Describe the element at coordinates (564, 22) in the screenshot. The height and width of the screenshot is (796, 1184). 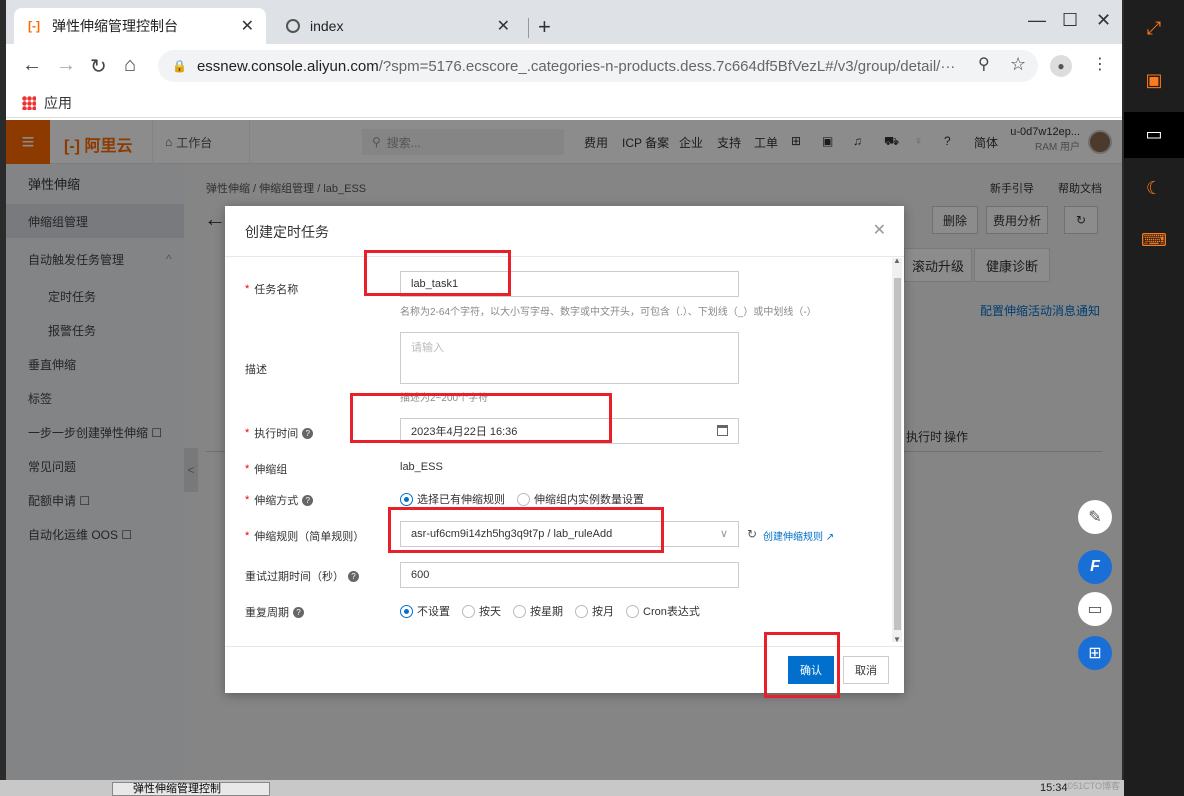
I see `tab-bar: [-] 弹性伸缩管理控制台 ✕ index ✕ + — ☐ ✕` at that location.